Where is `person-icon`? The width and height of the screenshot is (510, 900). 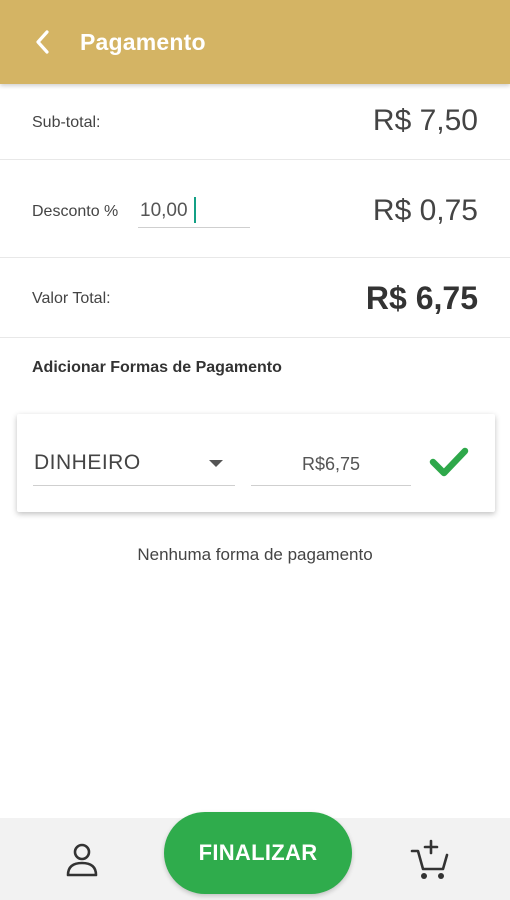
person-icon is located at coordinates (82, 860).